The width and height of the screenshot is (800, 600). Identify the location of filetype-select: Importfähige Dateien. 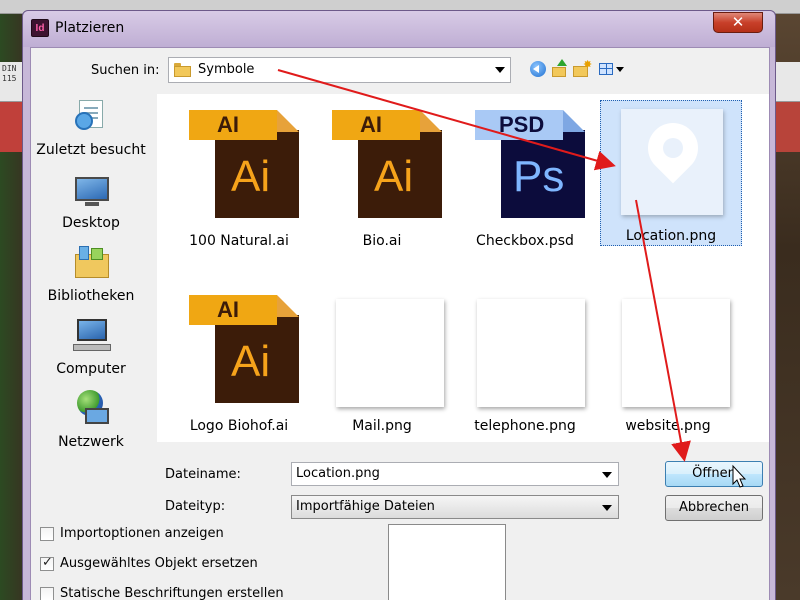
(455, 507).